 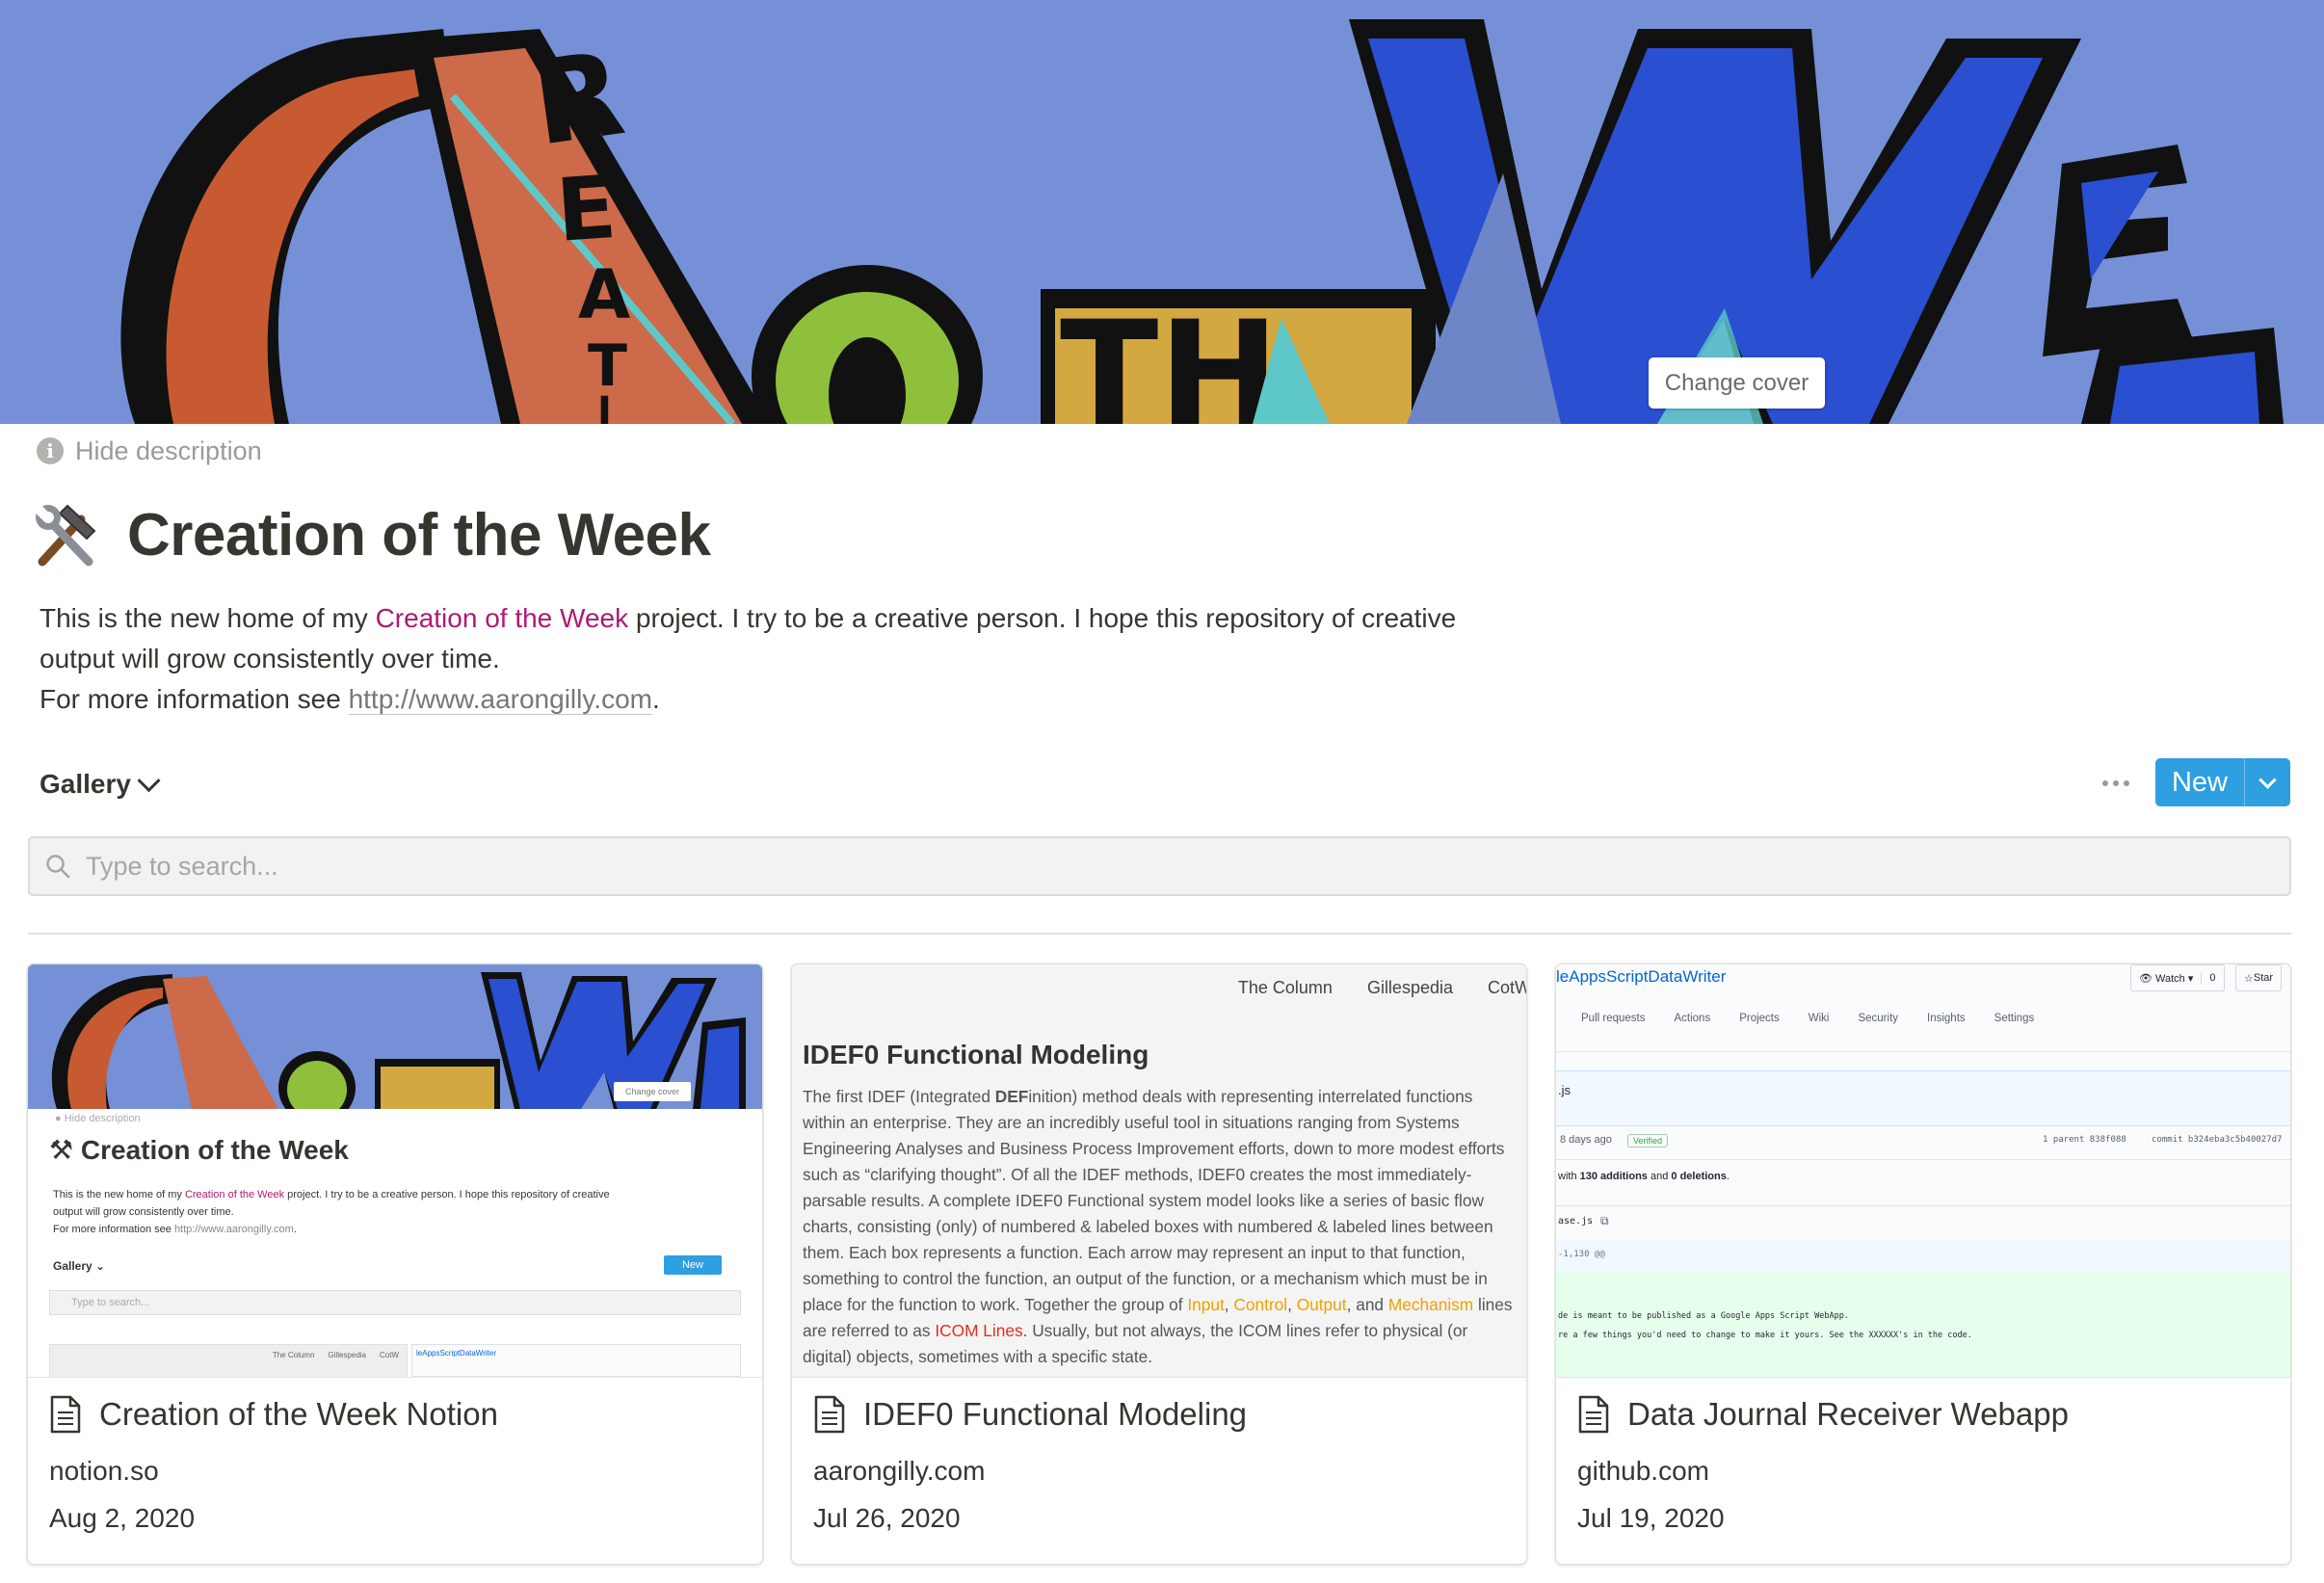 I want to click on article-bold: DEF, so click(x=1012, y=1096).